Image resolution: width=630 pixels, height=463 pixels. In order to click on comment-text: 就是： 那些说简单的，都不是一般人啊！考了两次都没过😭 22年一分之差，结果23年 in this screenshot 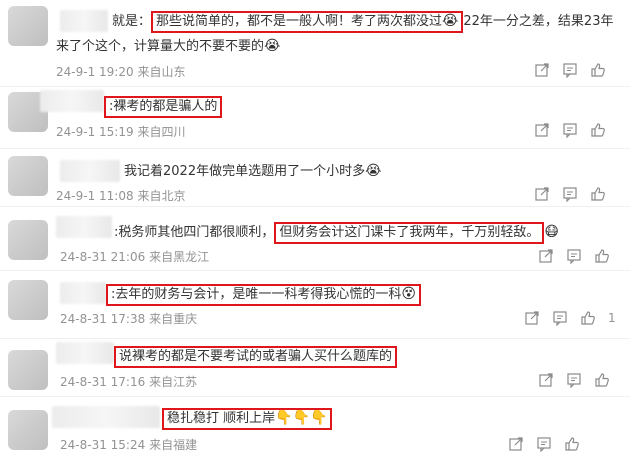, I will do `click(362, 22)`.